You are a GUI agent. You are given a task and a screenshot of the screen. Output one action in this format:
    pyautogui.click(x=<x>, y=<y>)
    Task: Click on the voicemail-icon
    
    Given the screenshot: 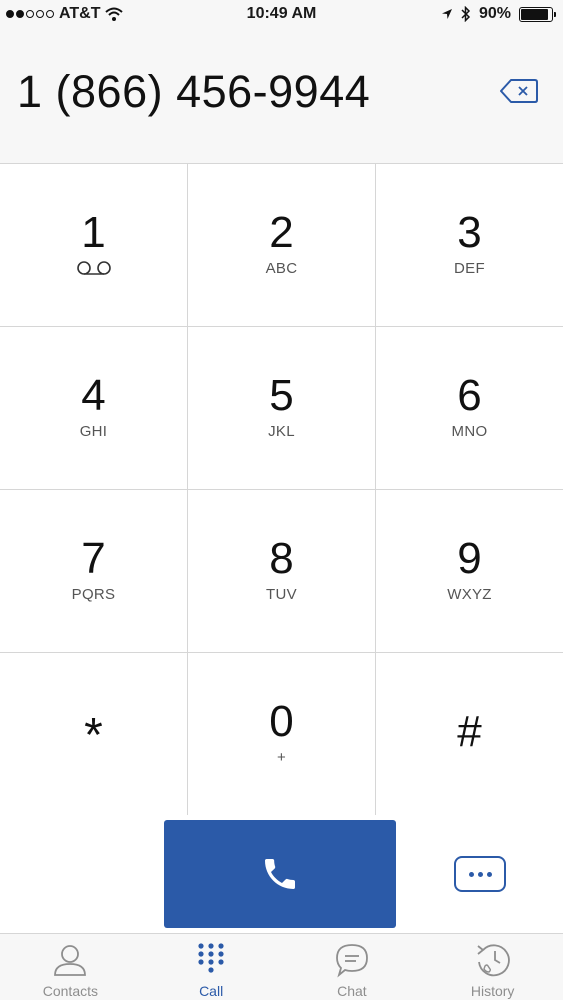 What is the action you would take?
    pyautogui.click(x=93, y=268)
    